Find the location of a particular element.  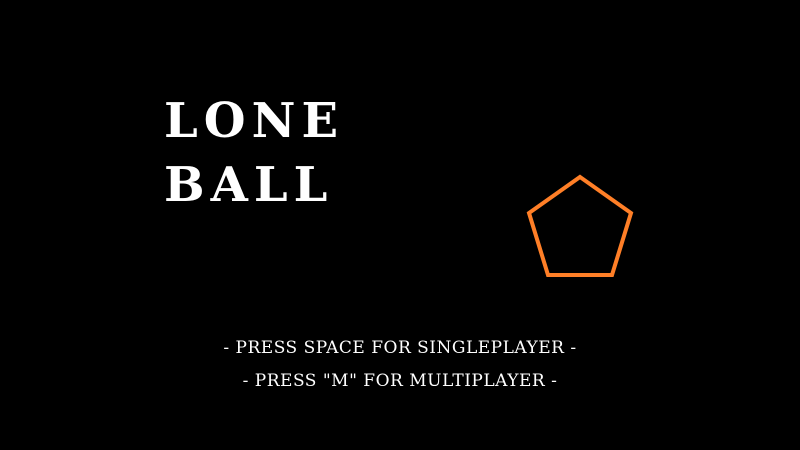

pentagon-icon is located at coordinates (580, 225).